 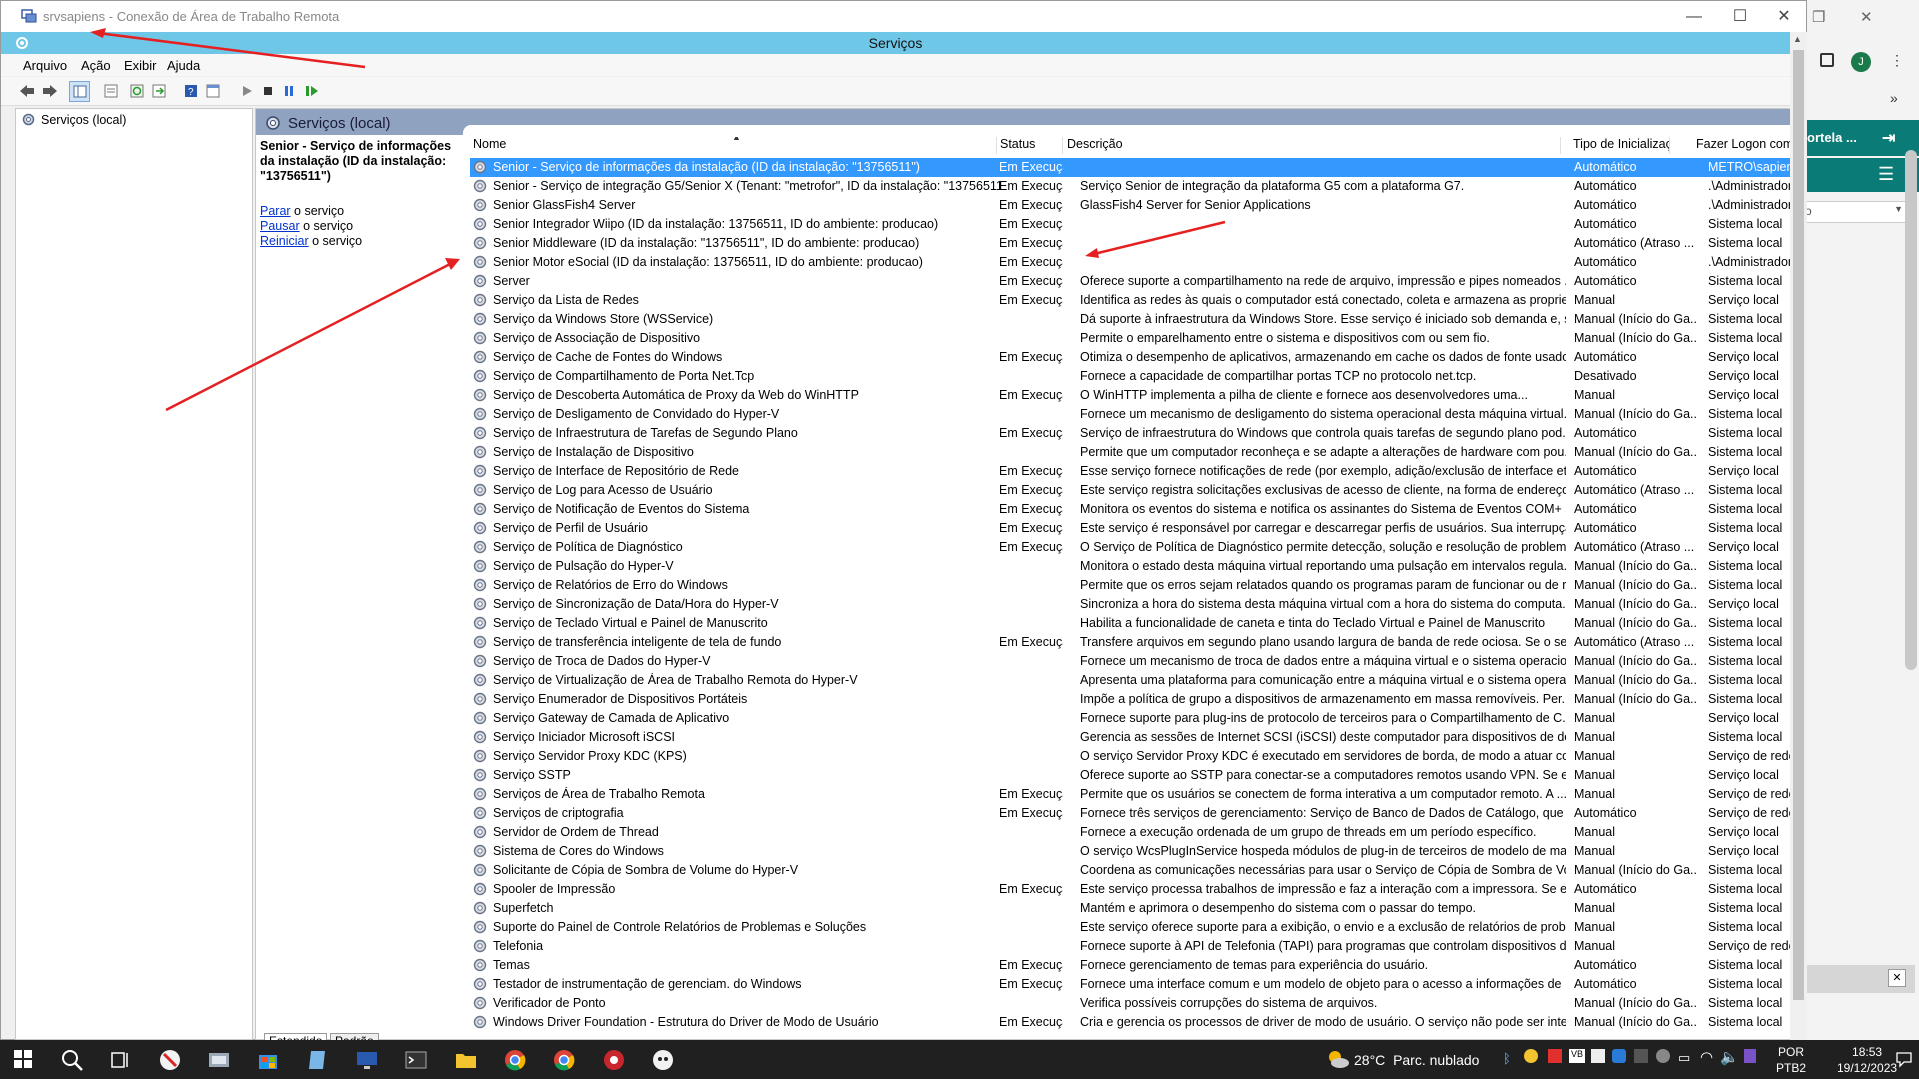 I want to click on stop-service-button, so click(x=267, y=90).